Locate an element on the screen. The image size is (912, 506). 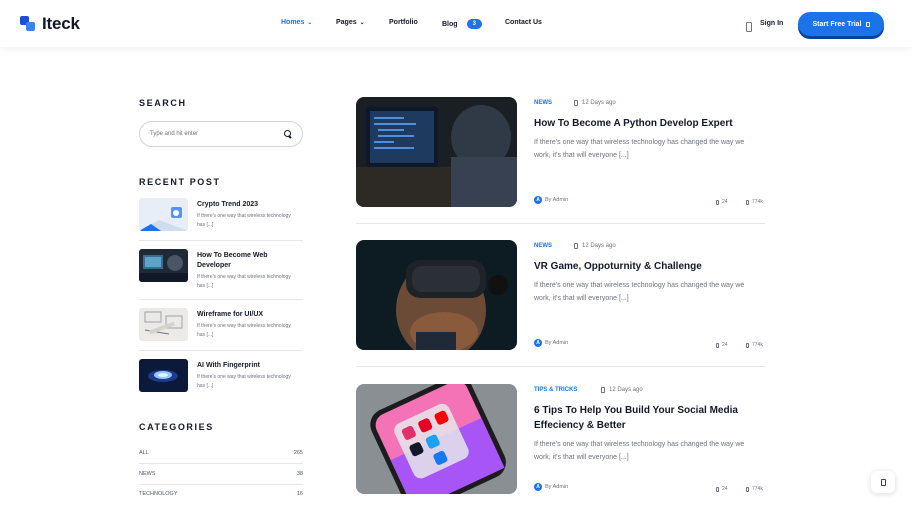
search-section-title: SEARCH is located at coordinates (163, 103).